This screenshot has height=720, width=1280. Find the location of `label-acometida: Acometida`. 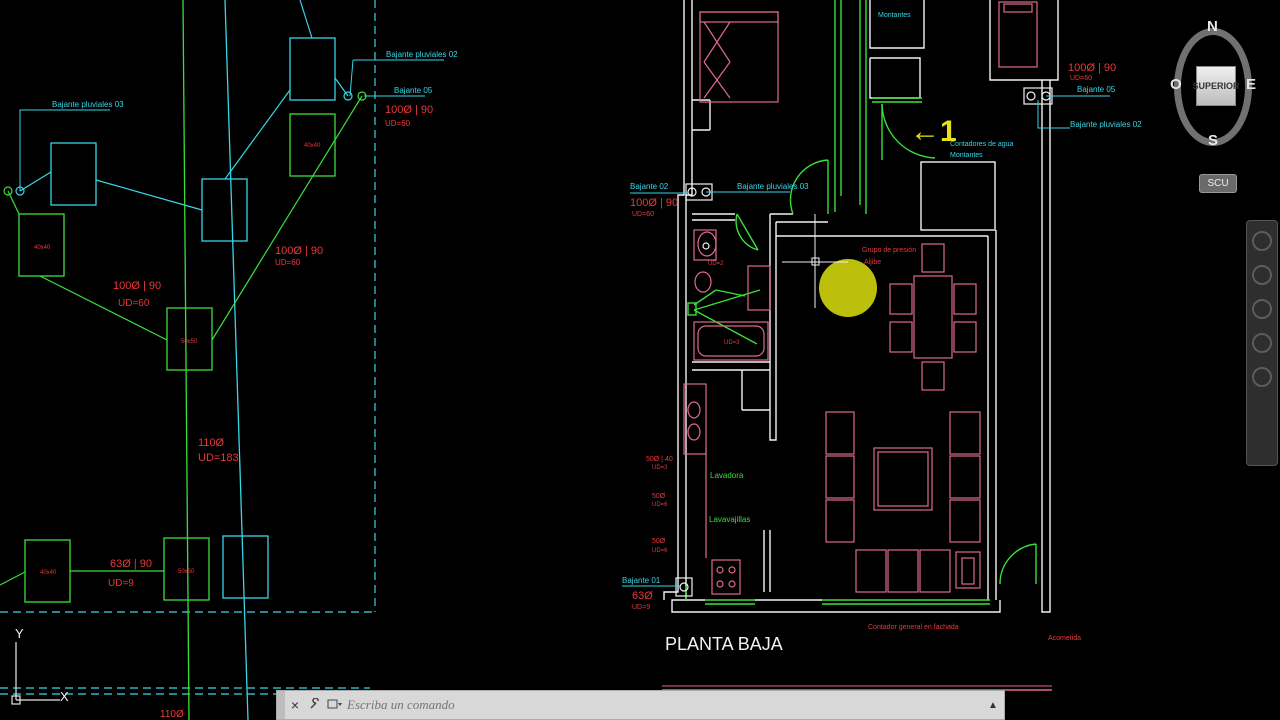

label-acometida: Acometida is located at coordinates (1064, 638).